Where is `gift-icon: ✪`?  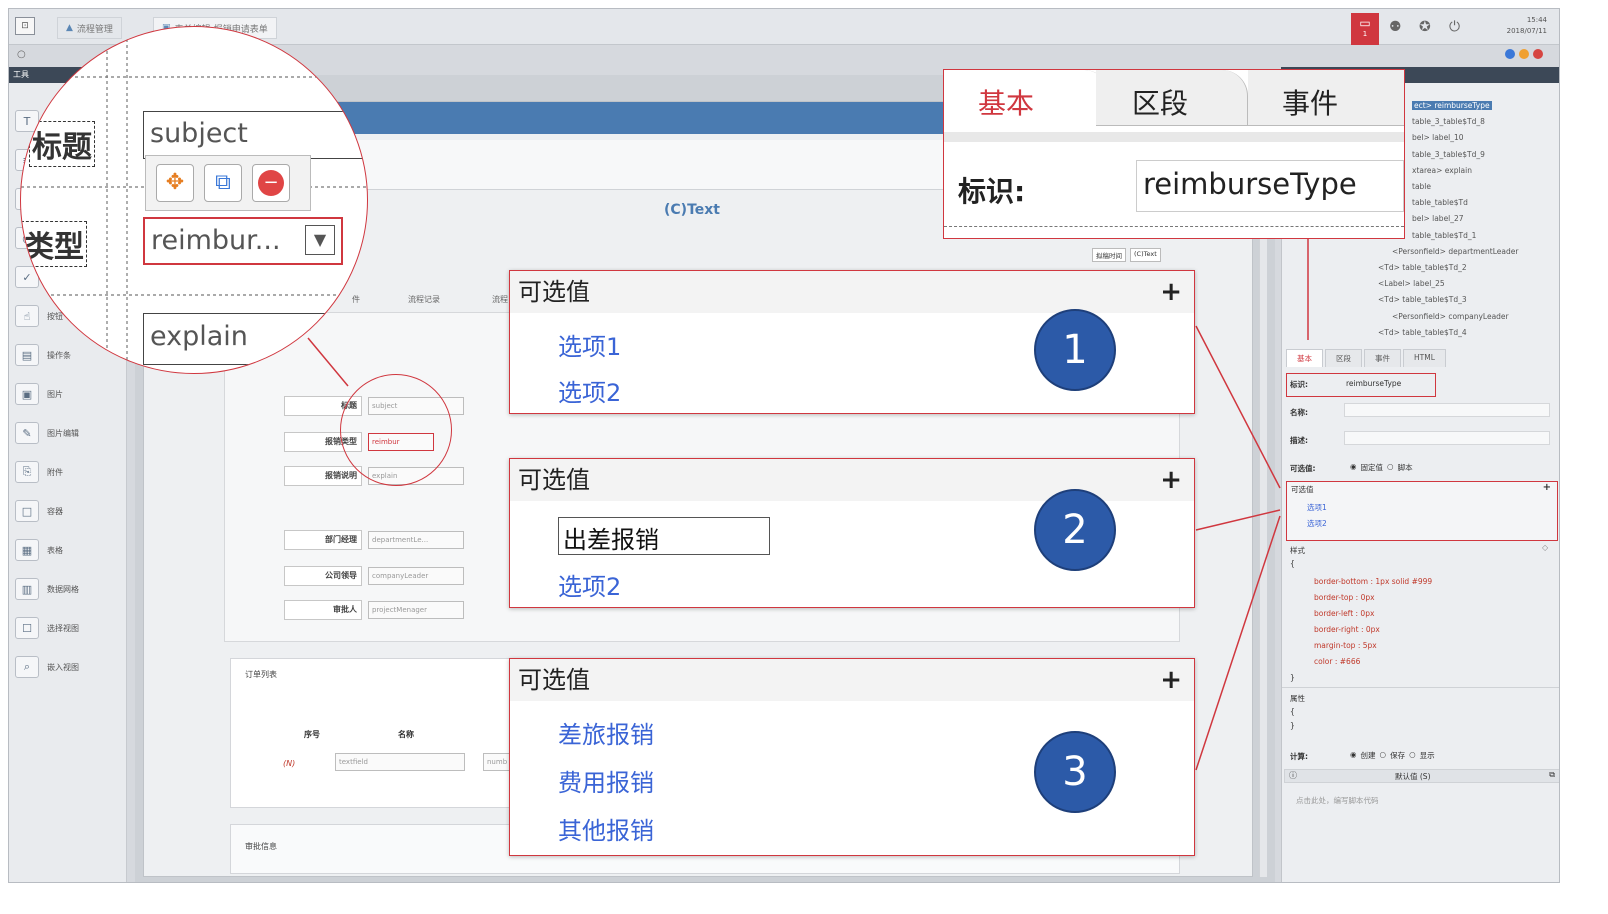
gift-icon: ✪ is located at coordinates (1425, 27).